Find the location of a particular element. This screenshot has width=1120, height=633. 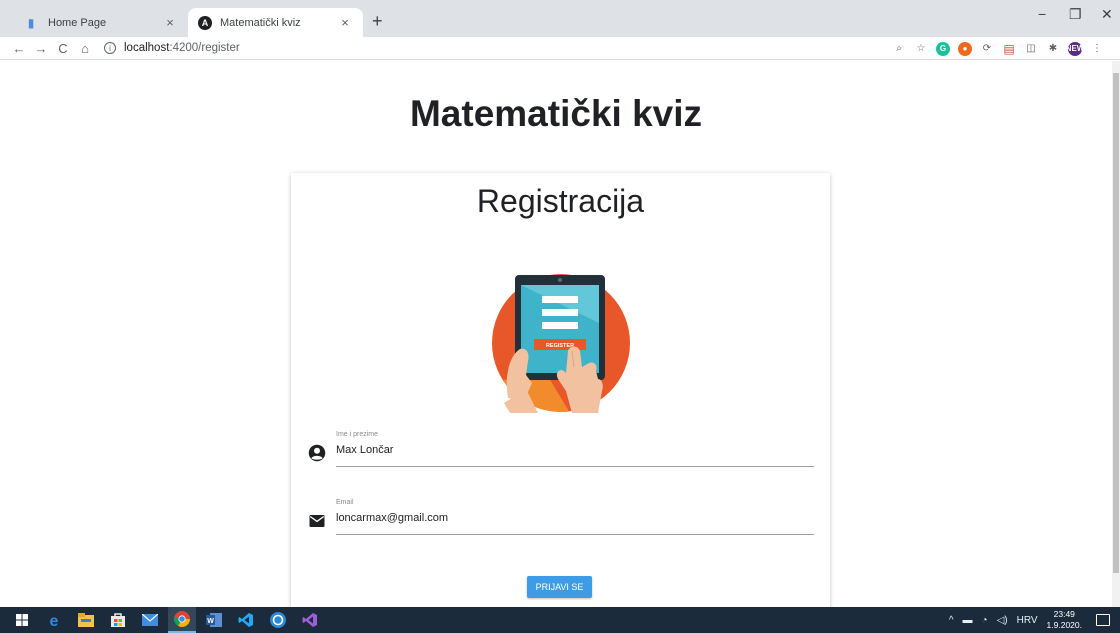

tray-chevron-up-icon: ^ is located at coordinates (951, 620).